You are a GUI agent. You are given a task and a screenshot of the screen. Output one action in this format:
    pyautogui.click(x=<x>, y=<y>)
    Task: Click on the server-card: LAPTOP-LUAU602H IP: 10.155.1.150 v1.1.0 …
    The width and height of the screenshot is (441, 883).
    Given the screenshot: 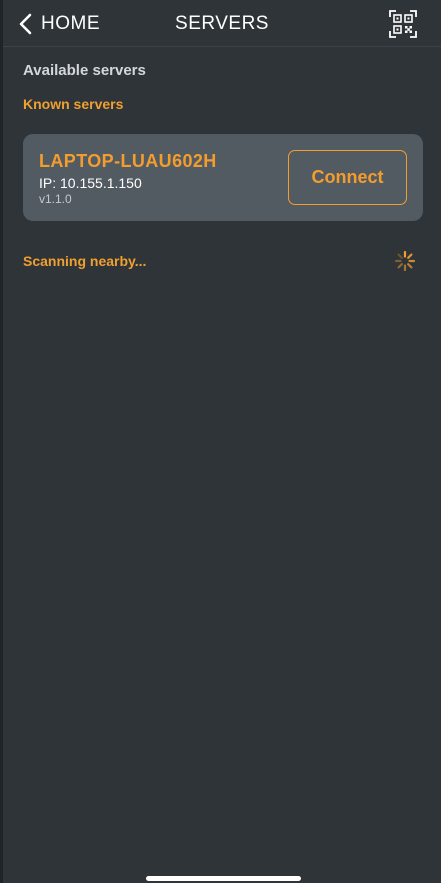 What is the action you would take?
    pyautogui.click(x=223, y=177)
    